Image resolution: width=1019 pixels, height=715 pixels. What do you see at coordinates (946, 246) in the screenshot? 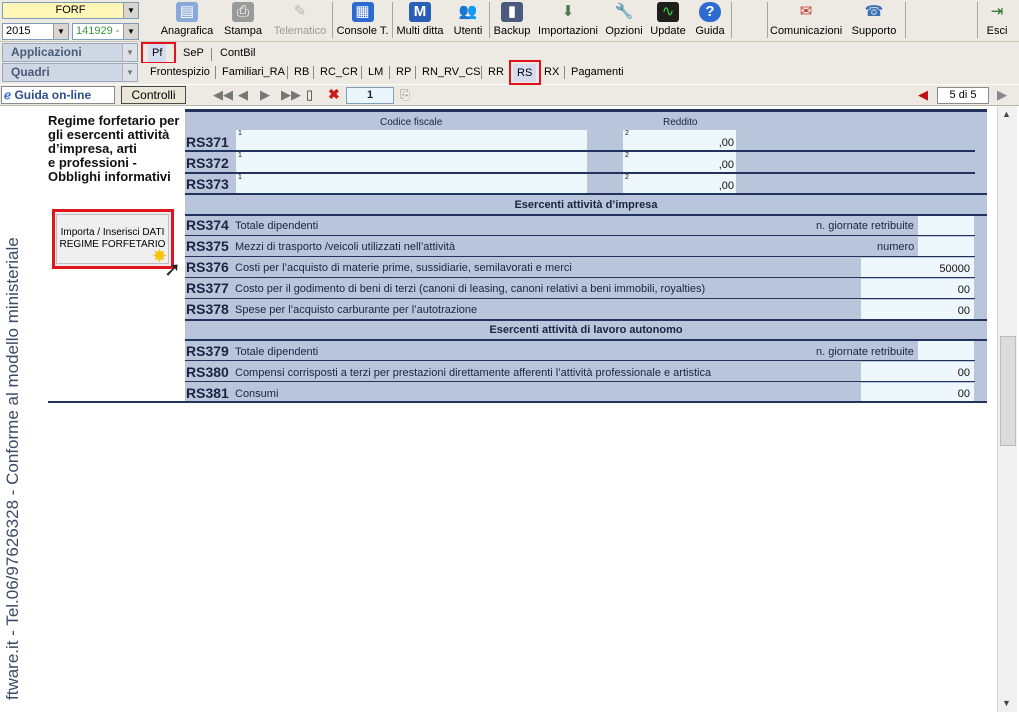
I see `numero-mezzi-input` at bounding box center [946, 246].